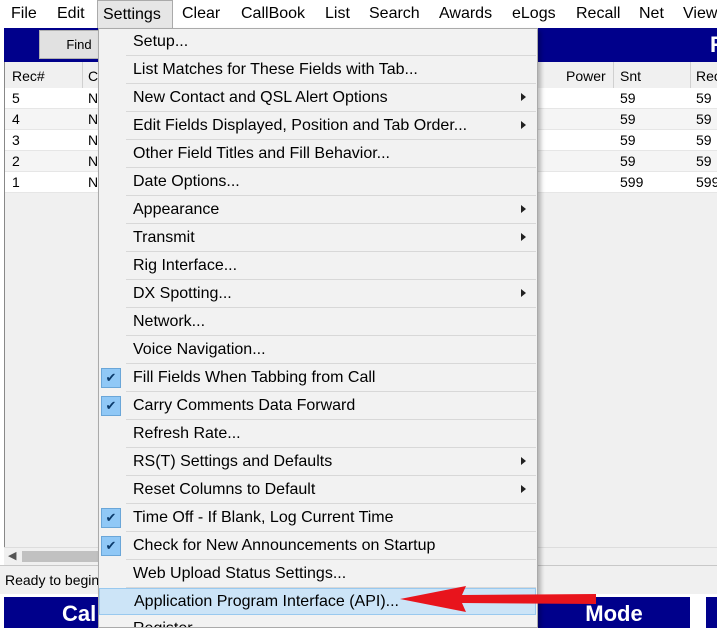  I want to click on menu-item-appearance: Appearance, so click(331, 210).